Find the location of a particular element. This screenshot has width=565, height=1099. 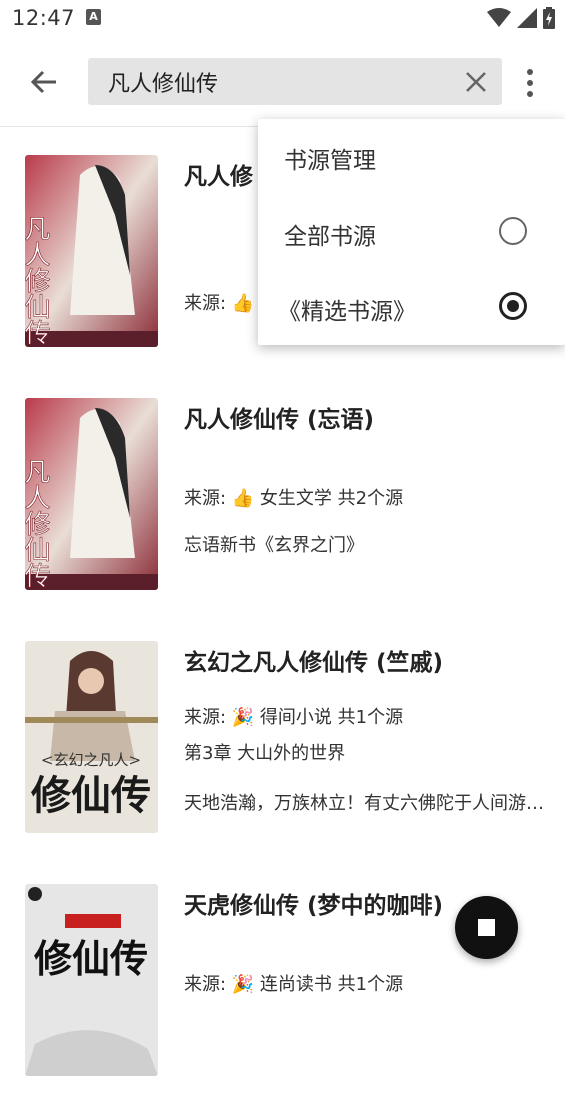

book-title: 凡人修 is located at coordinates (218, 177).